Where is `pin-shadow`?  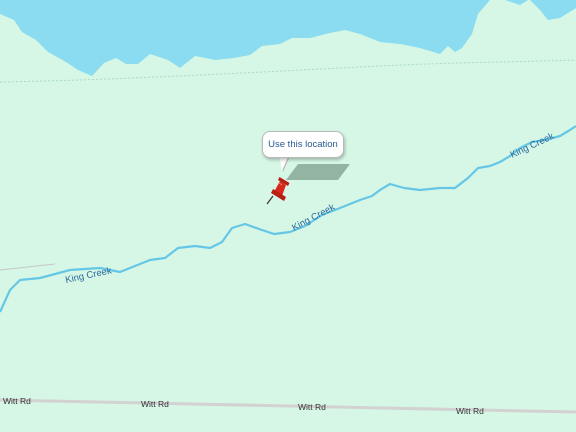 pin-shadow is located at coordinates (318, 172).